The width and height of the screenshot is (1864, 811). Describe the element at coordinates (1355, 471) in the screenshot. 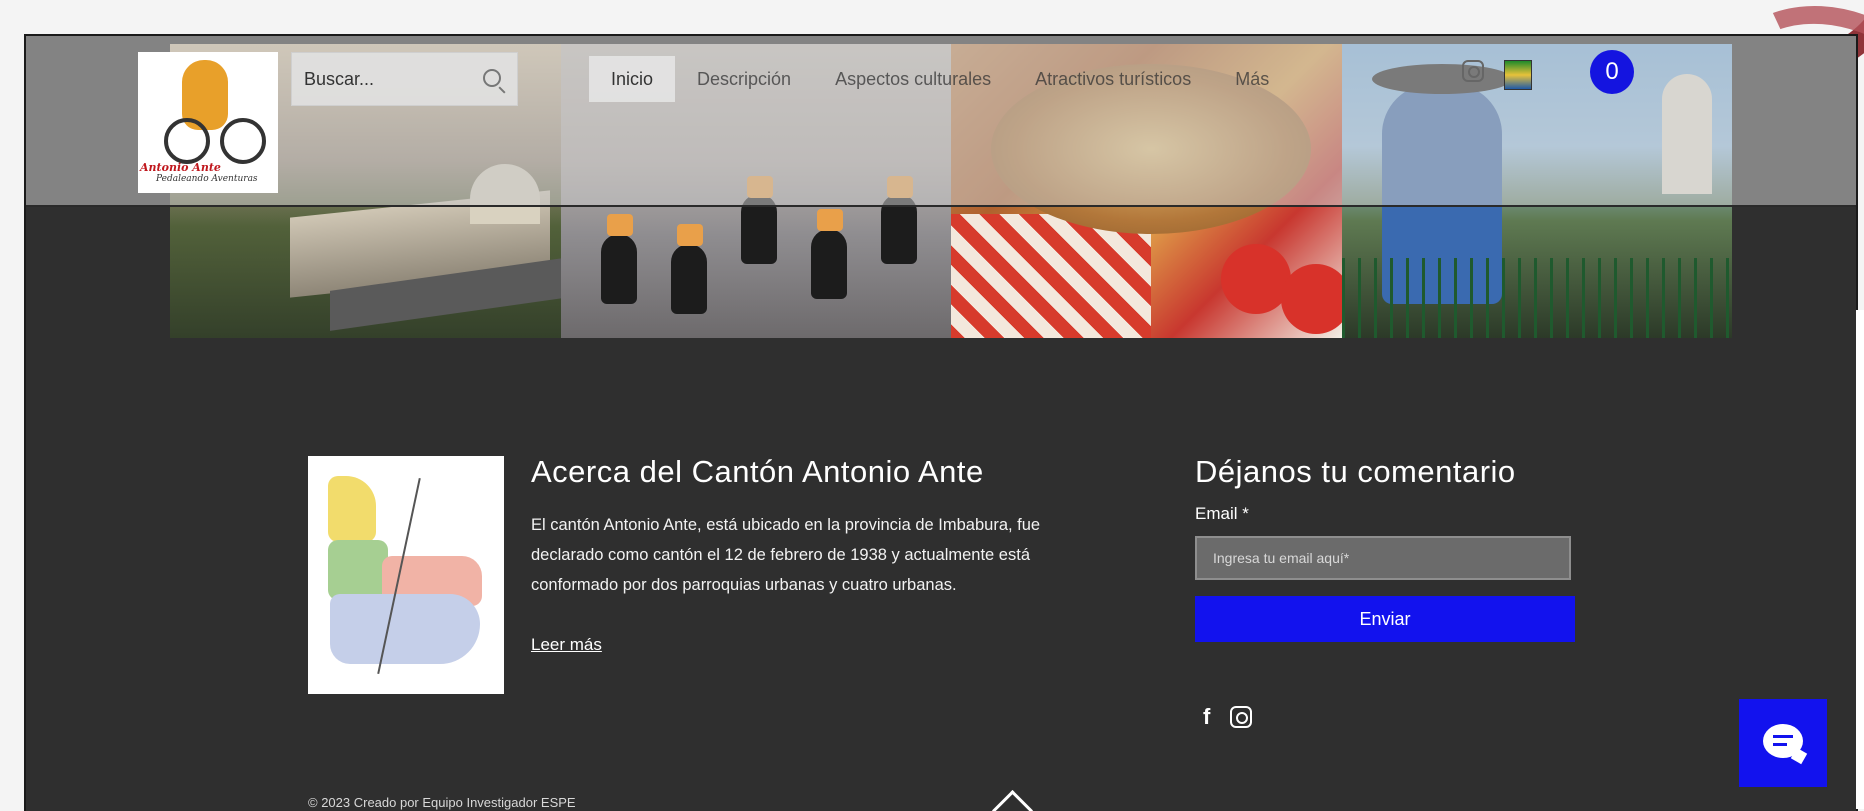

I see `feedback-title: Déjanos tu comentario` at that location.